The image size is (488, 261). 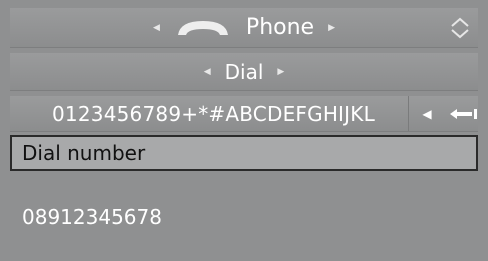 I want to click on divider, so click(x=408, y=113).